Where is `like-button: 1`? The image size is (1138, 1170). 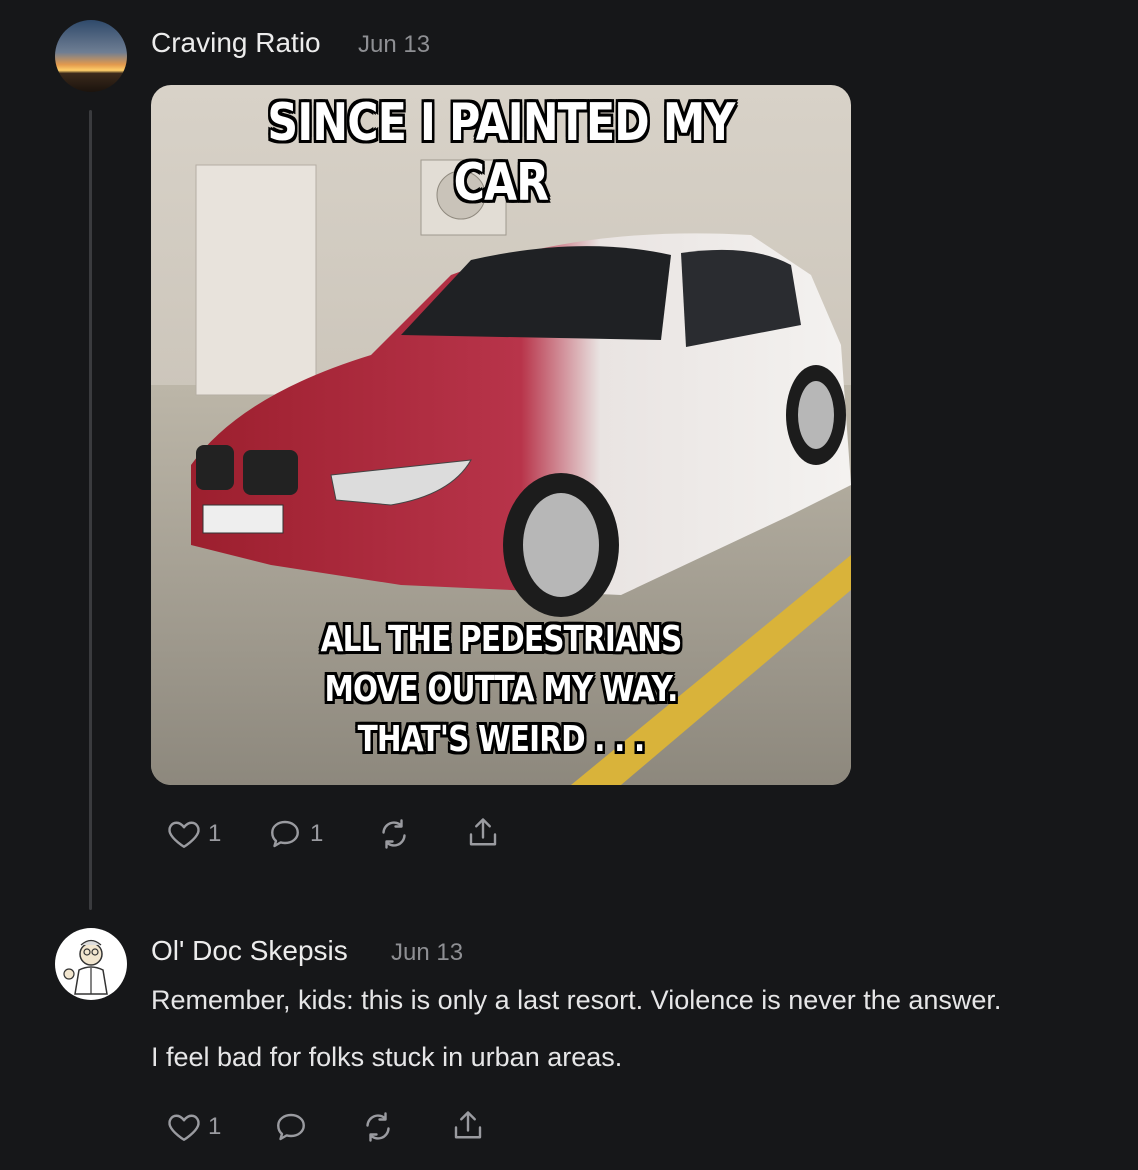
like-button: 1 is located at coordinates (193, 834).